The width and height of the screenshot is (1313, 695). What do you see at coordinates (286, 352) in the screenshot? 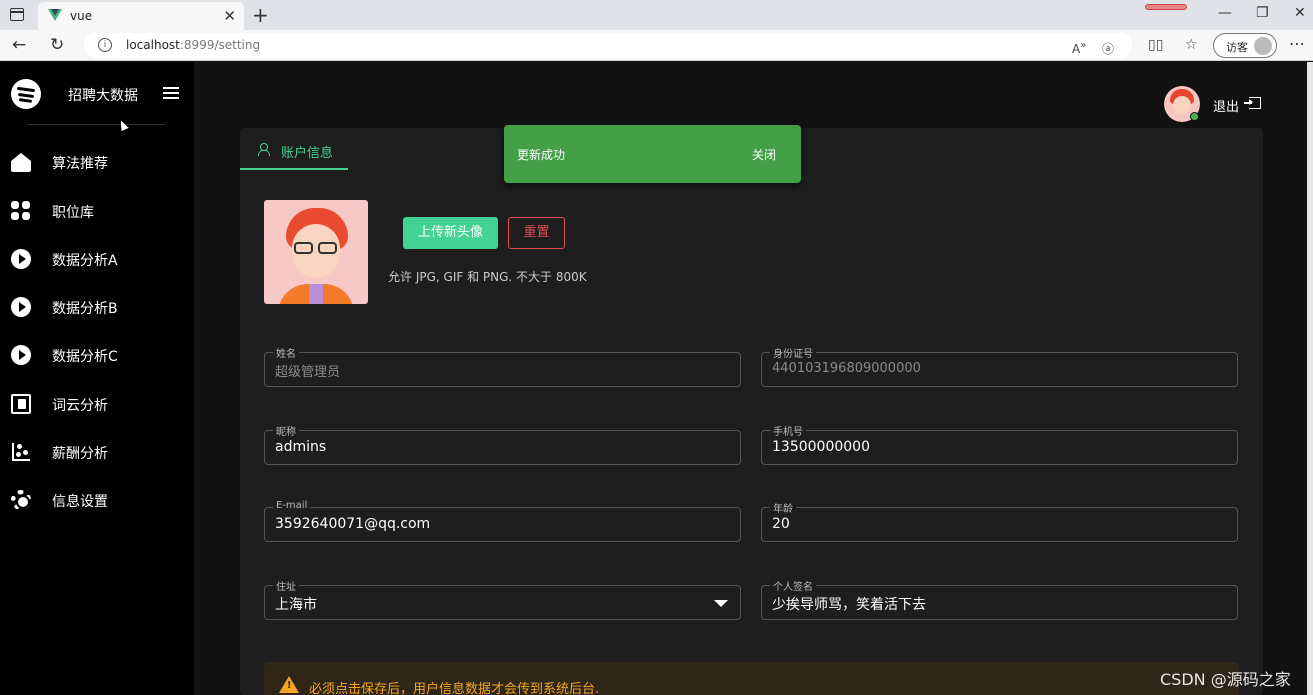
I see `field-label: 姓名` at bounding box center [286, 352].